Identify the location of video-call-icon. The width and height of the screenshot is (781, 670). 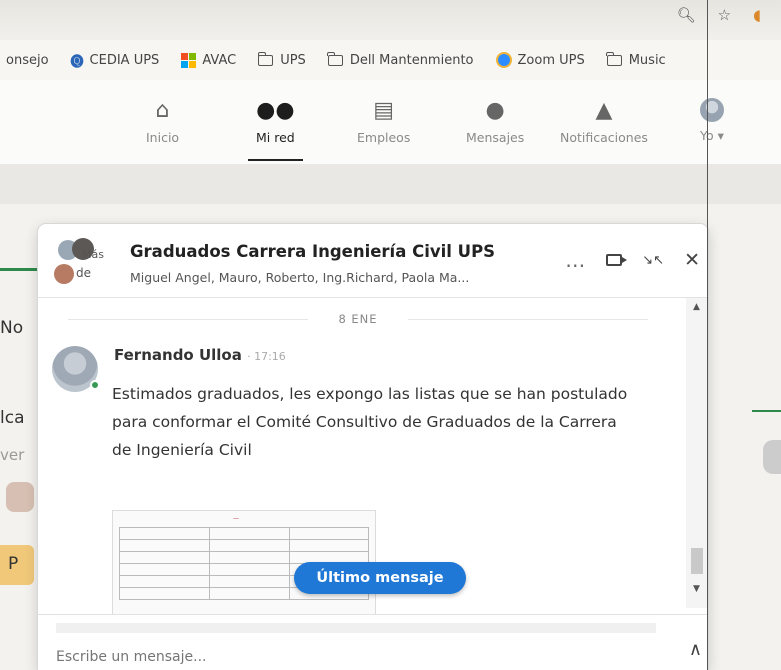
(617, 260).